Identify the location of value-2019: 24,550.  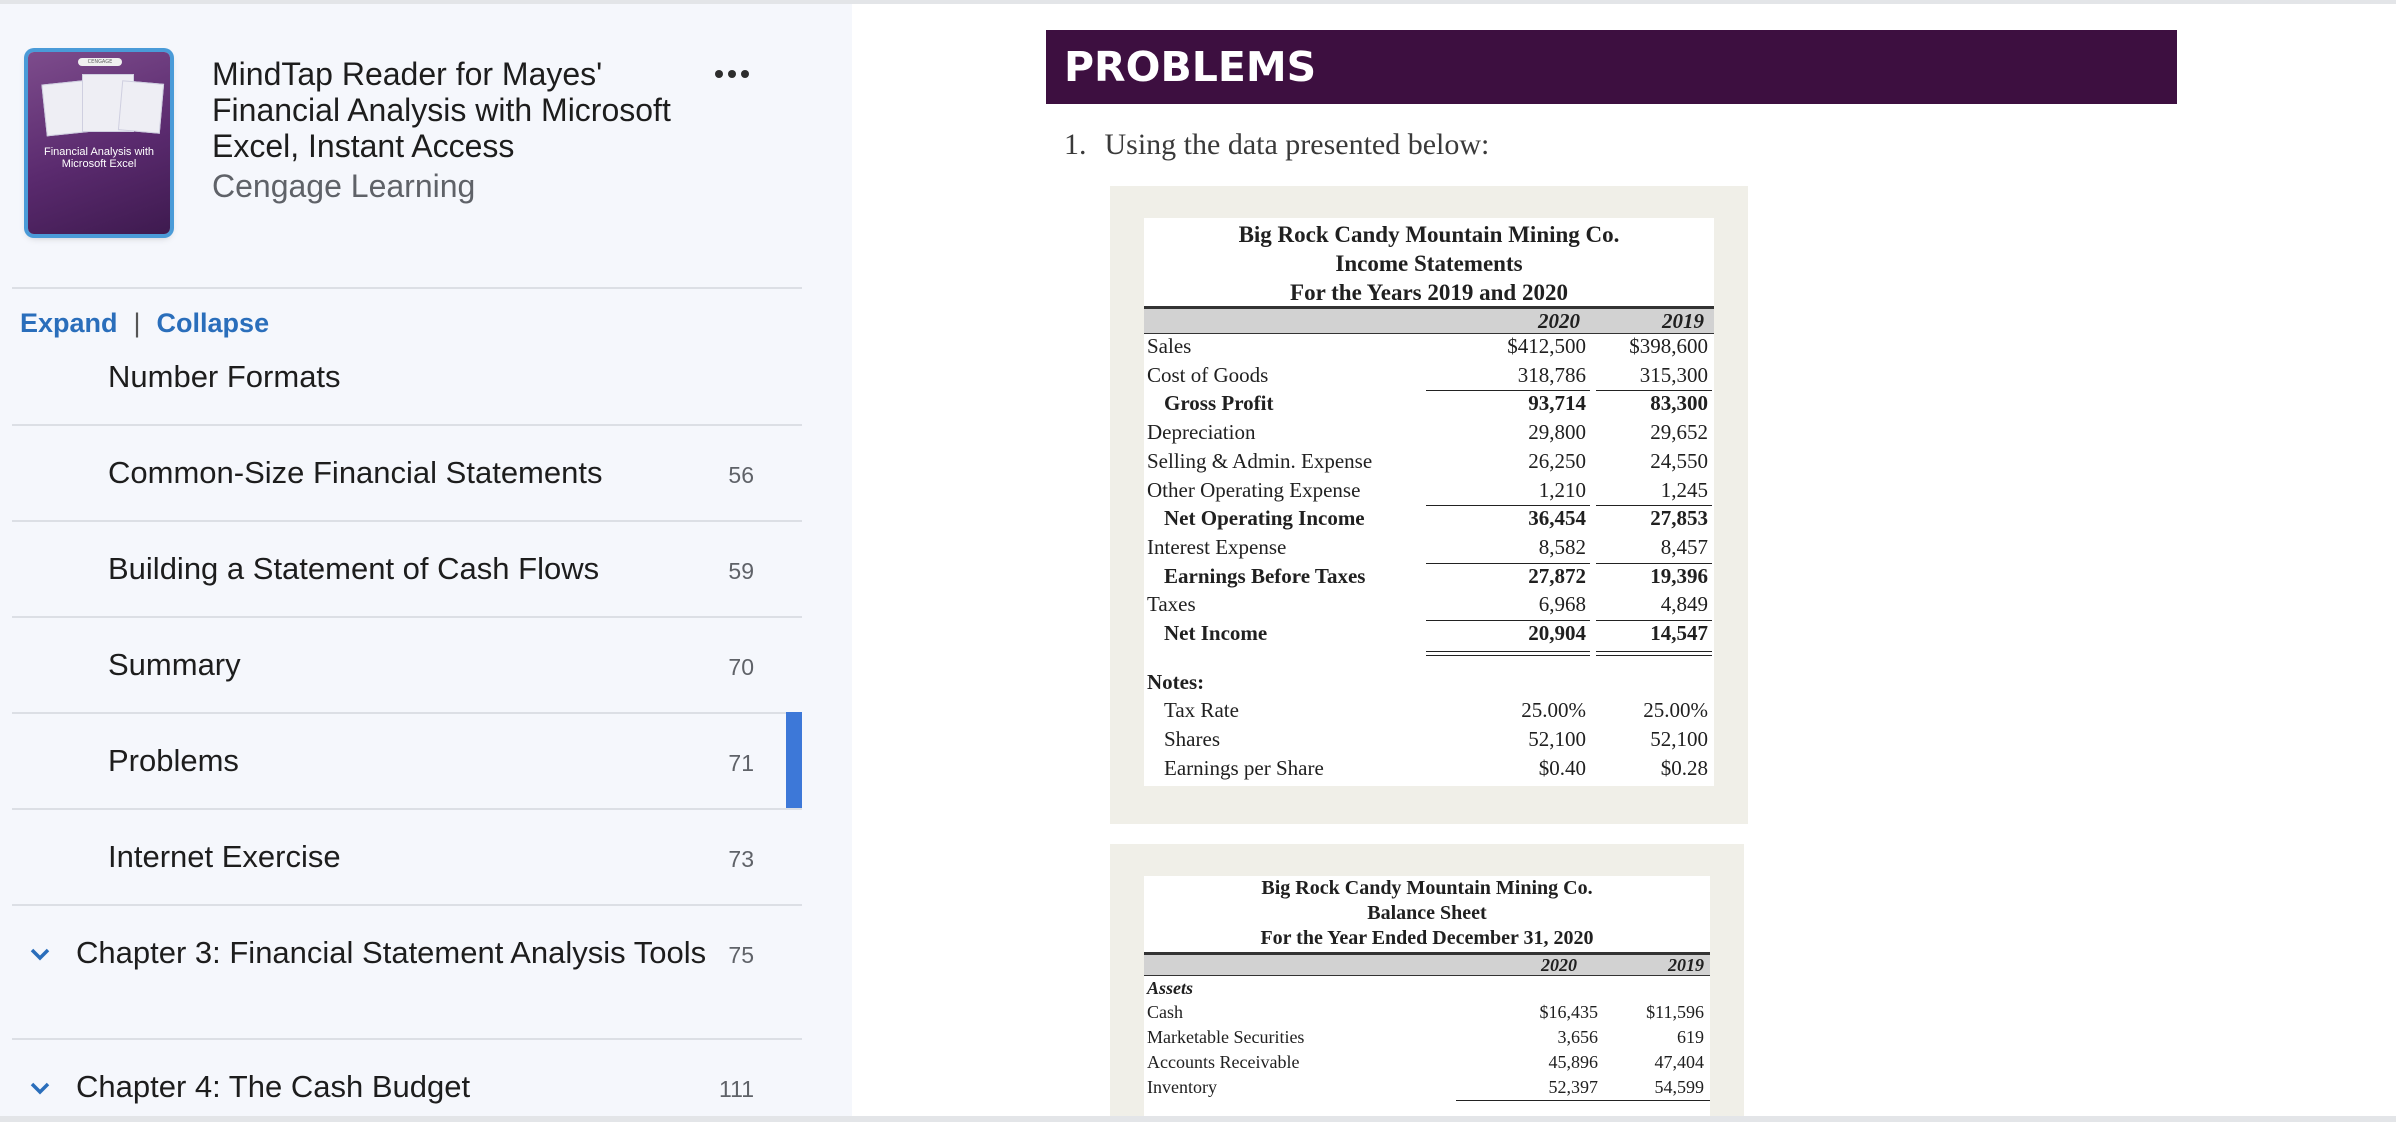
(1679, 460).